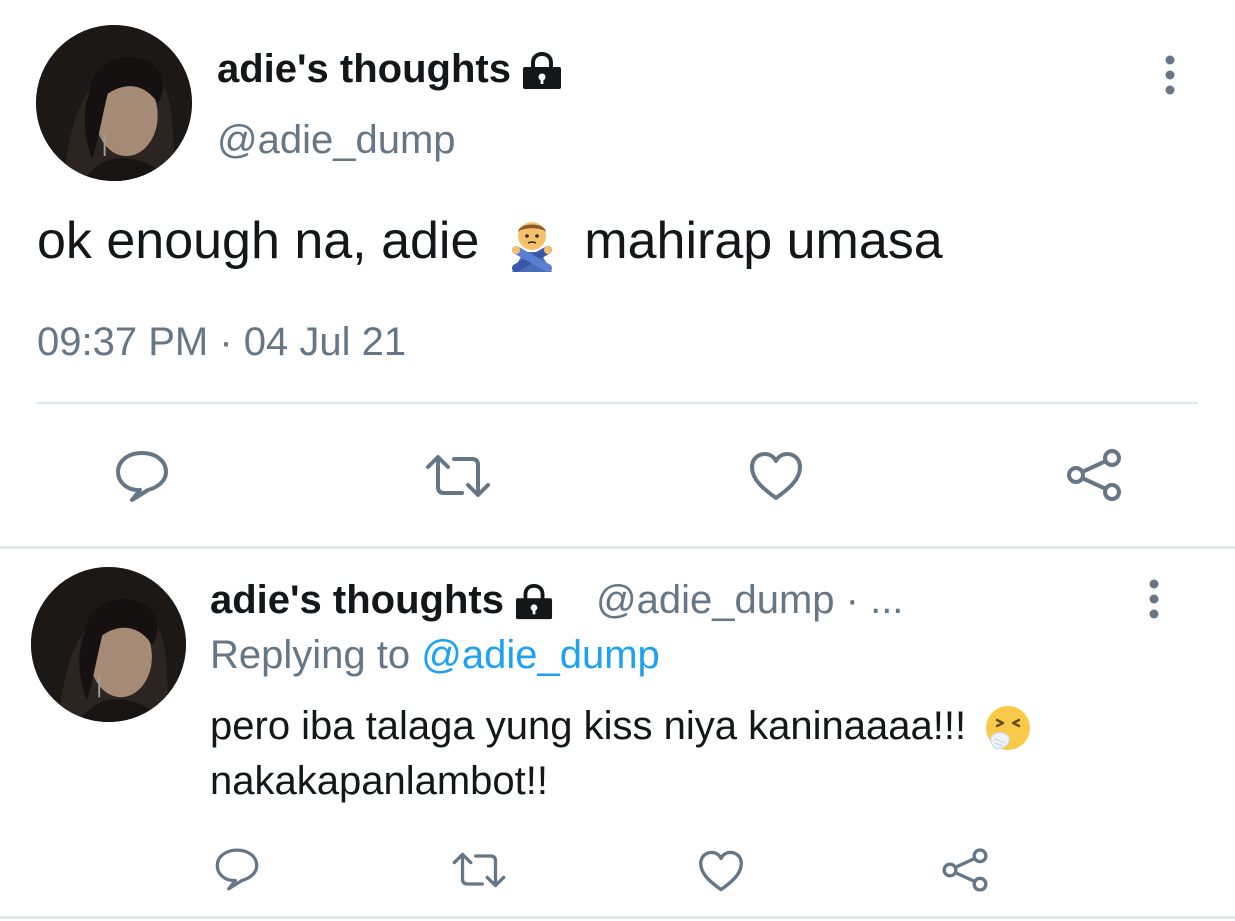 The image size is (1235, 921). I want to click on reply-display-name-text: adie's thoughts, so click(357, 600).